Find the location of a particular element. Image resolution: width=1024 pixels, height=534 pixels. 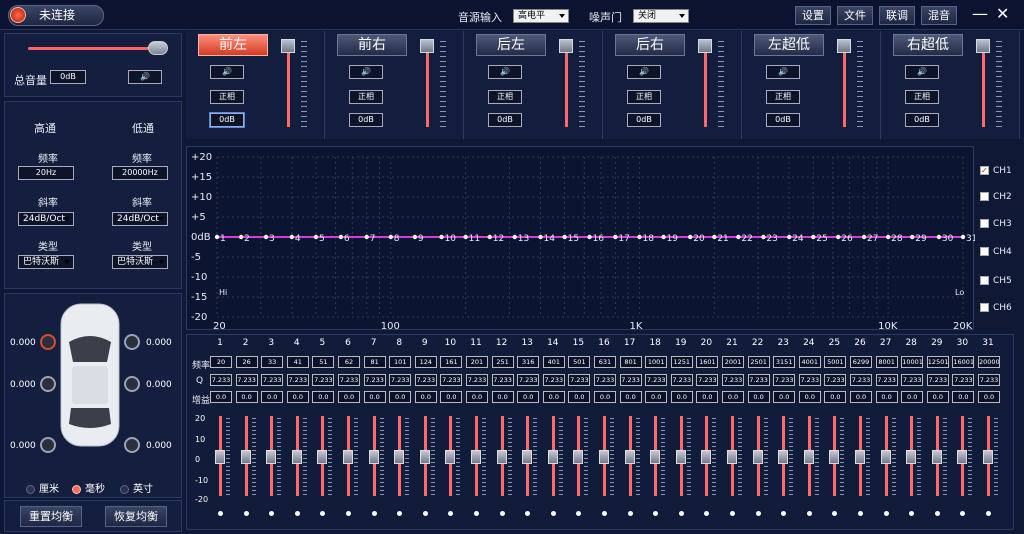

file-button: 文件 is located at coordinates (855, 15).